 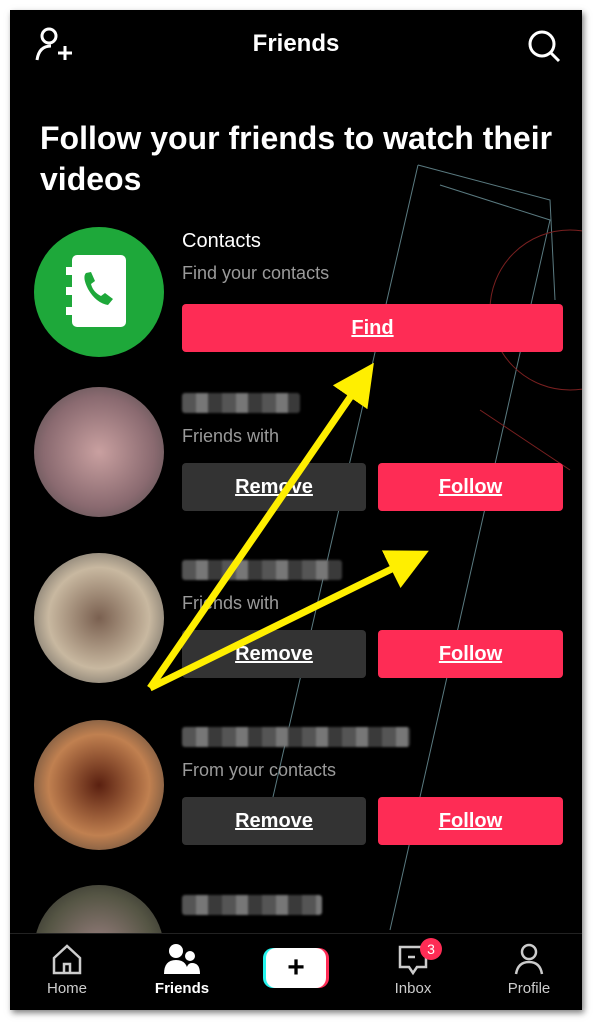 I want to click on nav-home: Home, so click(x=67, y=969).